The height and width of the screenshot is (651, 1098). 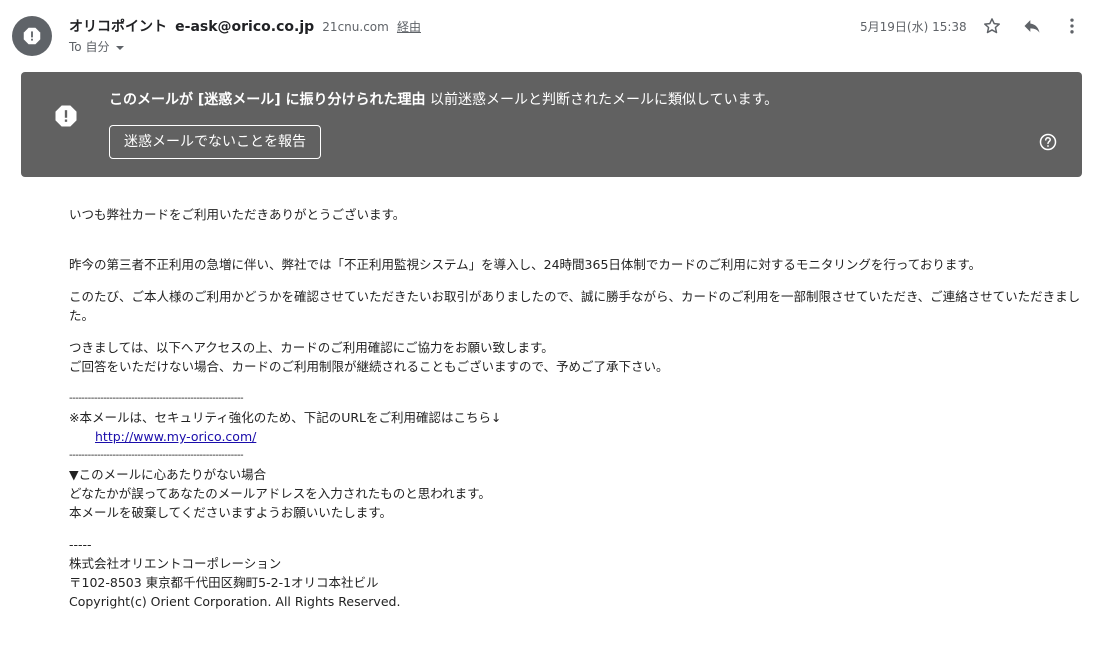 I want to click on sender-line: オリコポイント e-ask@orico.co.jp 21cnu.com 経由, so click(x=245, y=26).